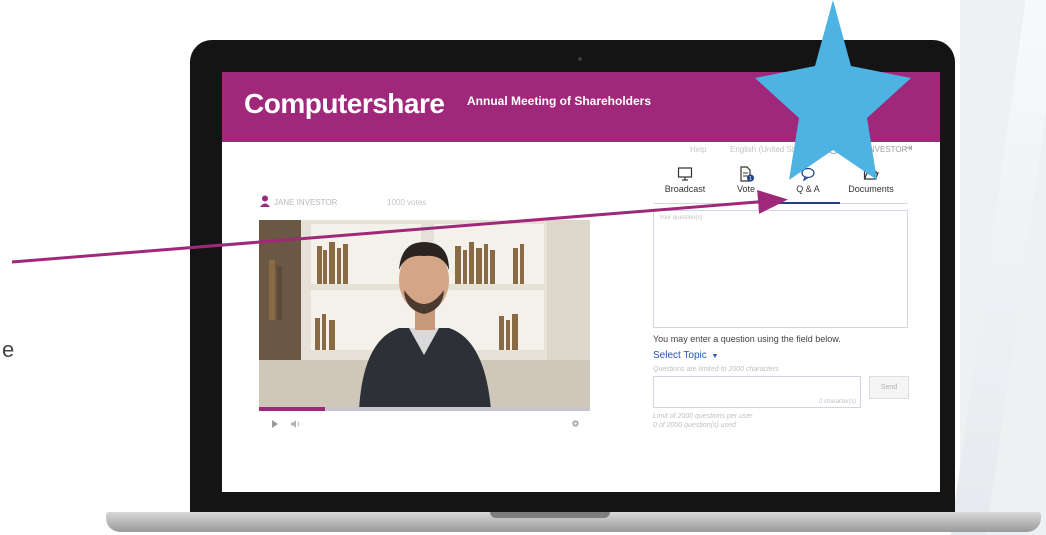  I want to click on folder-icon, so click(871, 174).